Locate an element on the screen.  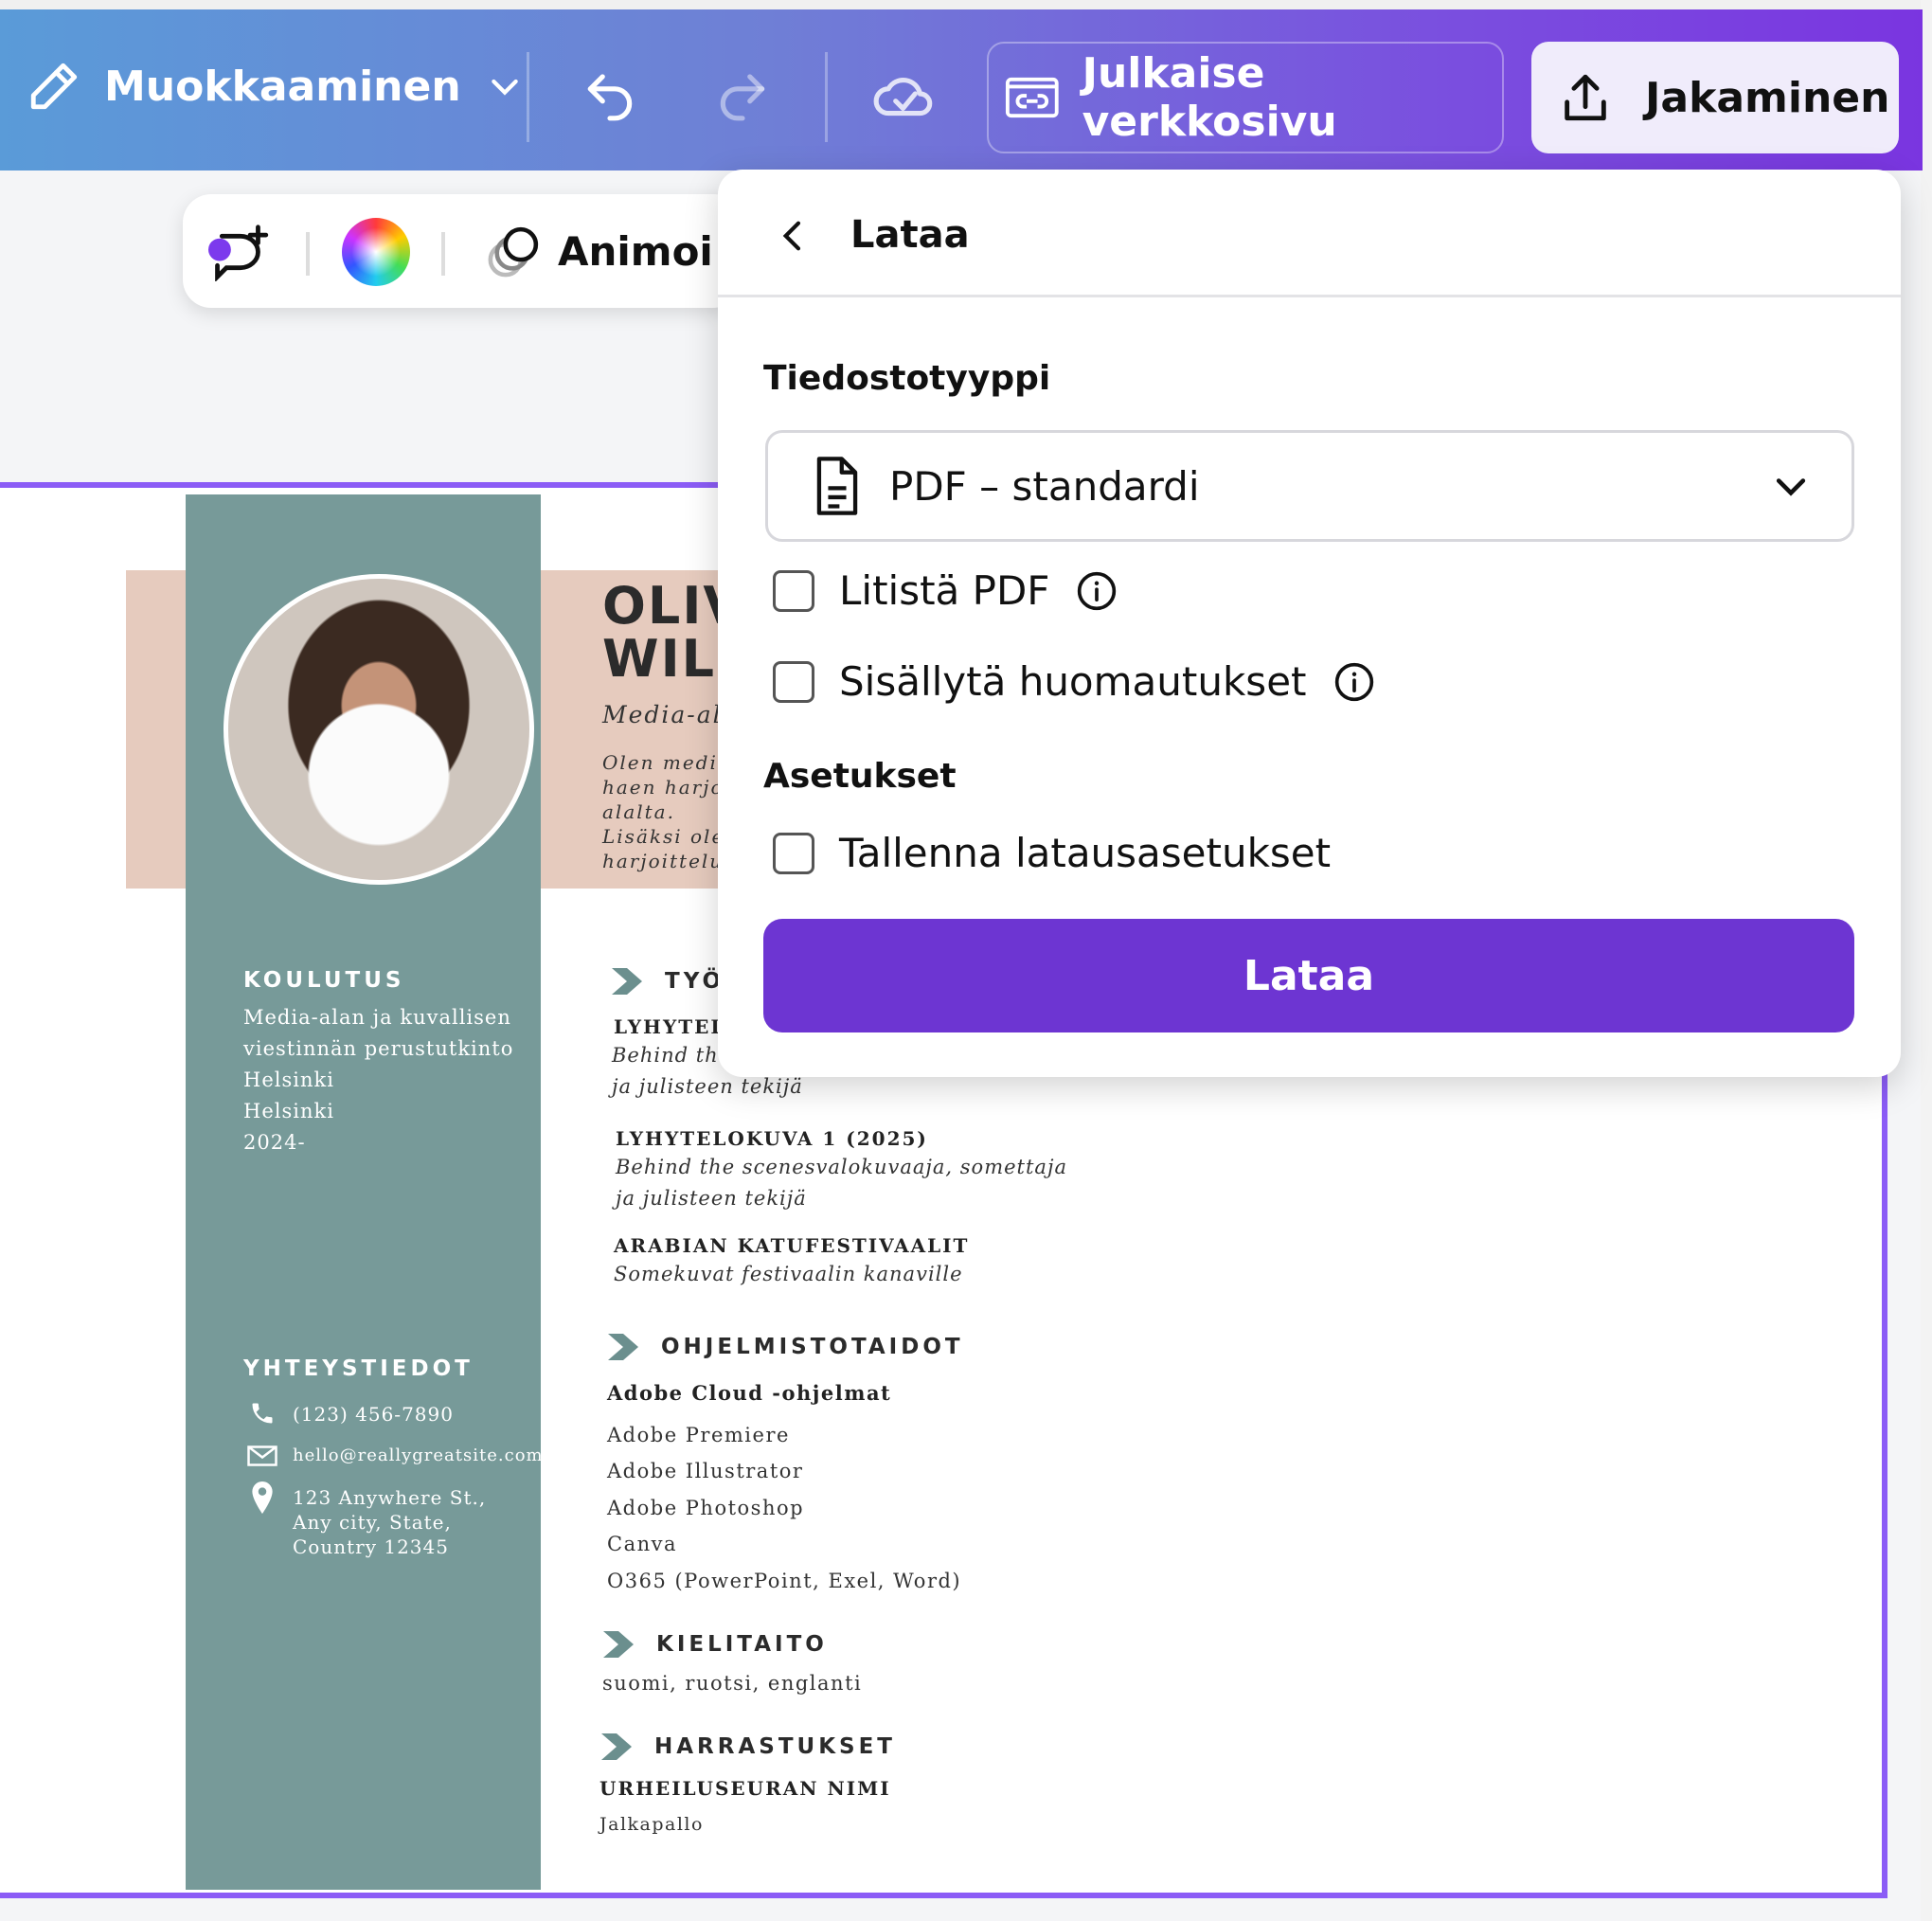
flatten-pdf-label: Litistä PDF is located at coordinates (944, 590).